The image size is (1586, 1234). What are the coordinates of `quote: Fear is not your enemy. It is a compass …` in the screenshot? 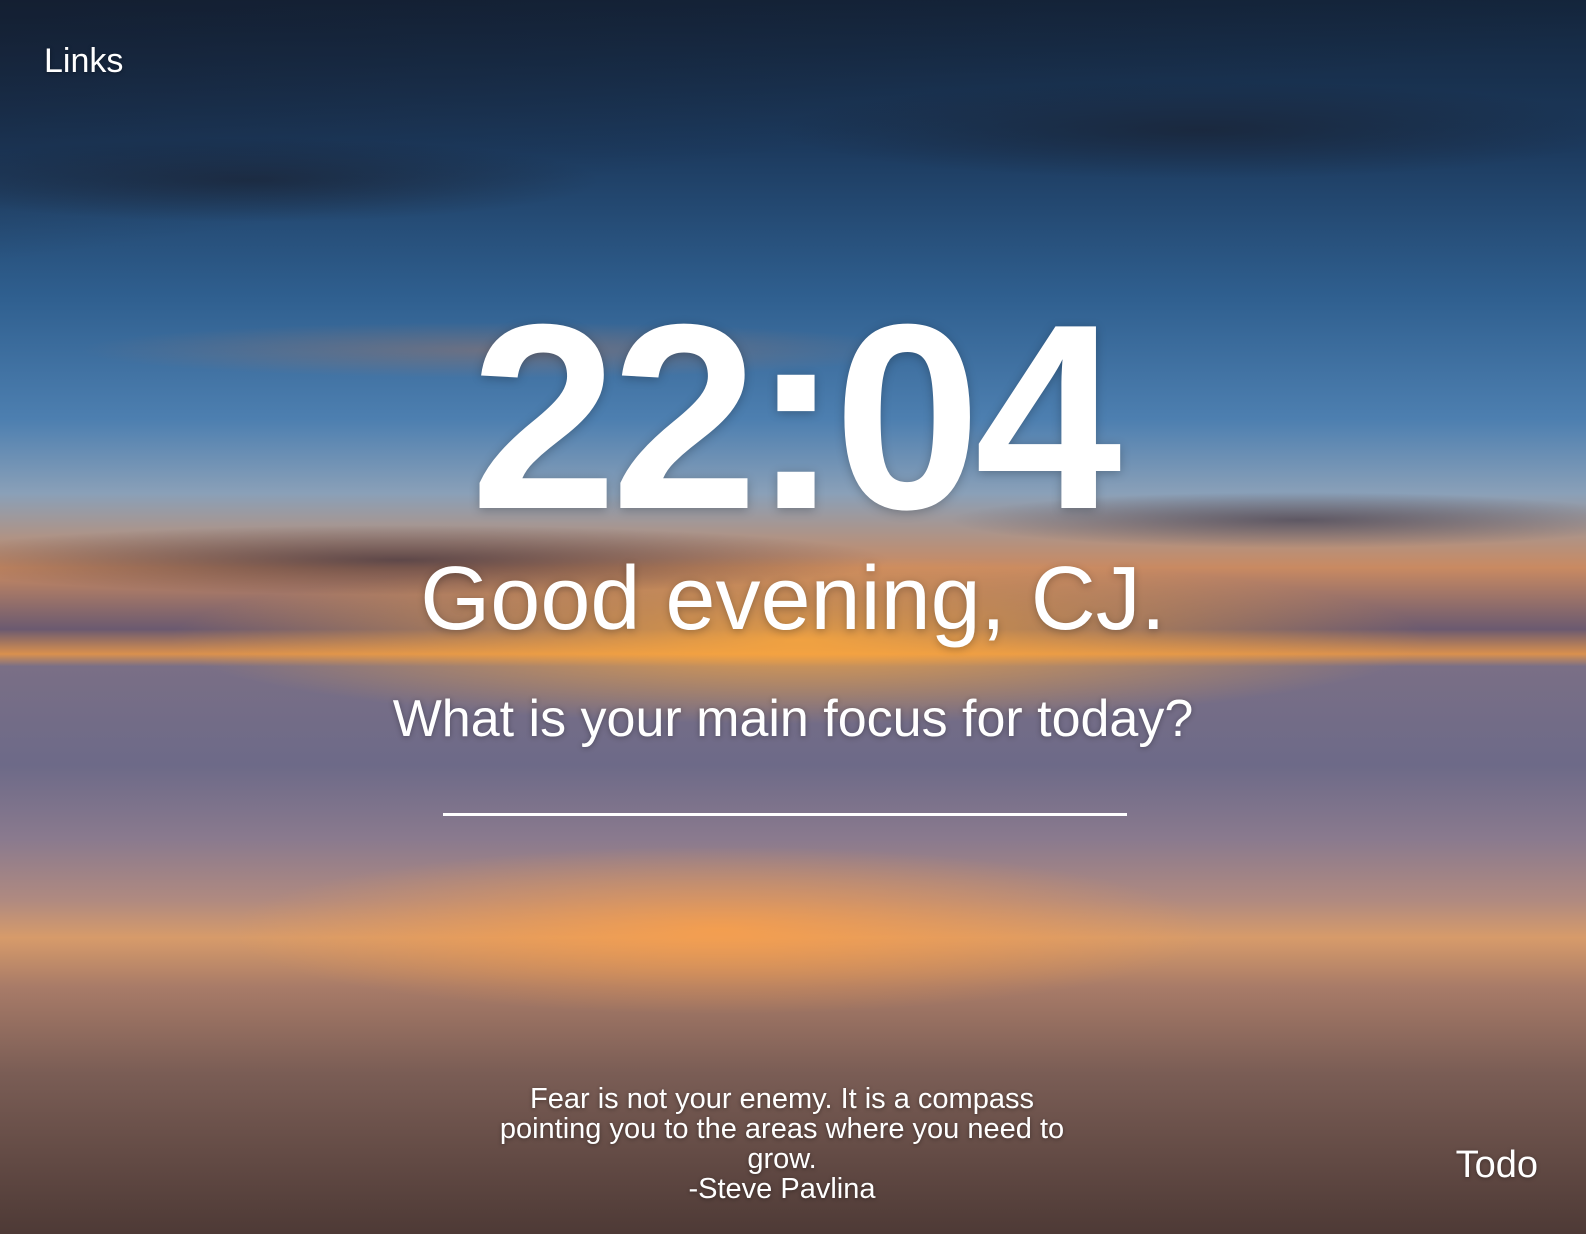 It's located at (782, 1144).